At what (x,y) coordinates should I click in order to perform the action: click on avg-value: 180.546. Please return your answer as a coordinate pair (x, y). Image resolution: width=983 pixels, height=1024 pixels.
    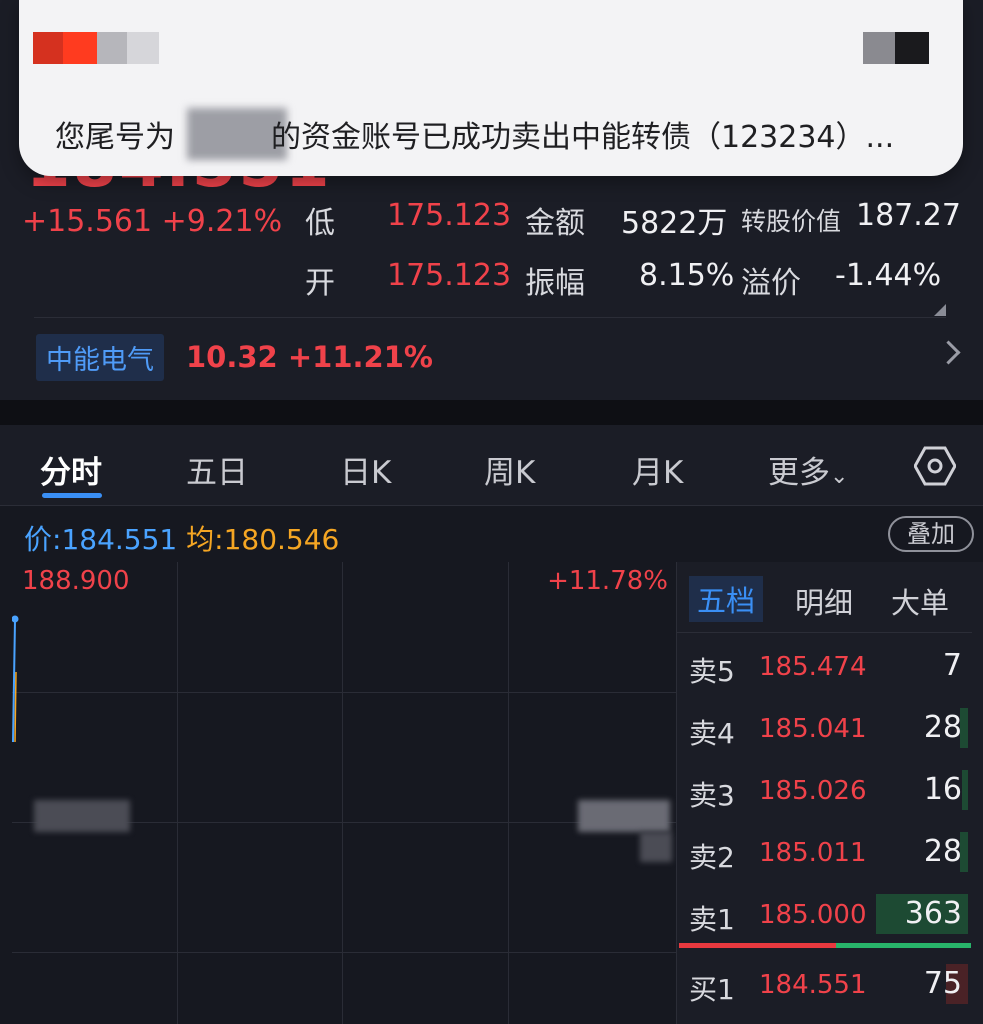
    Looking at the image, I should click on (281, 539).